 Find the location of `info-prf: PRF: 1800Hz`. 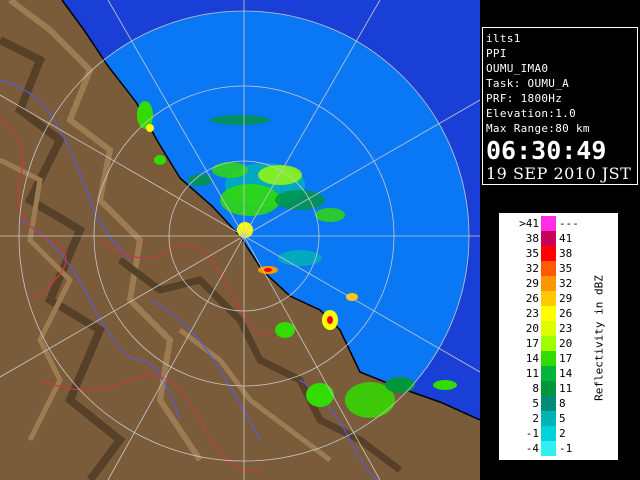

info-prf: PRF: 1800Hz is located at coordinates (524, 98).